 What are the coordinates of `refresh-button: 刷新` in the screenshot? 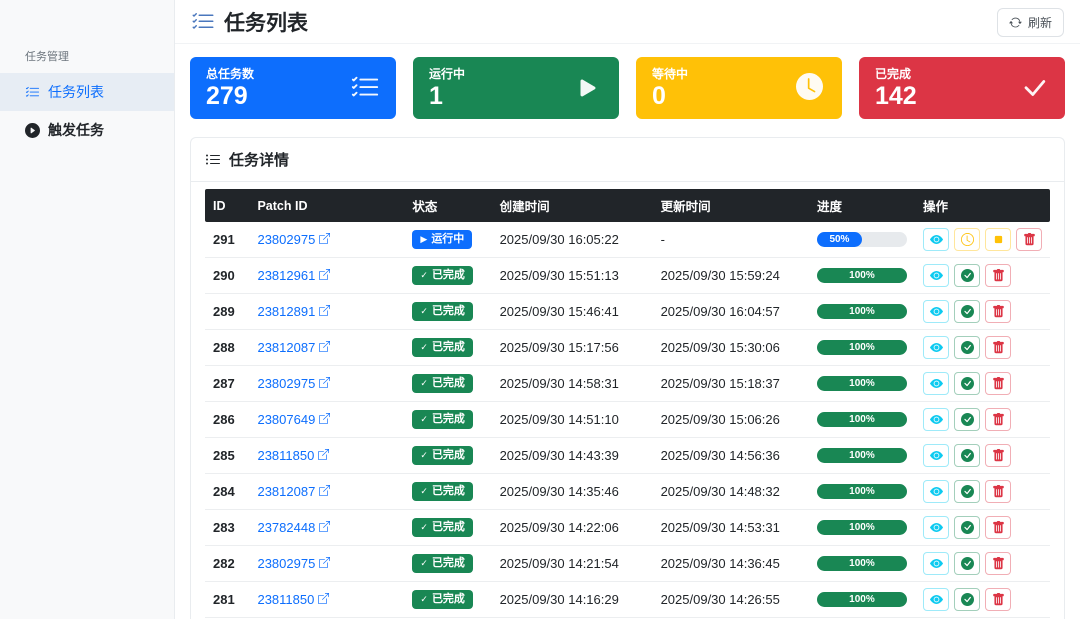 It's located at (1030, 22).